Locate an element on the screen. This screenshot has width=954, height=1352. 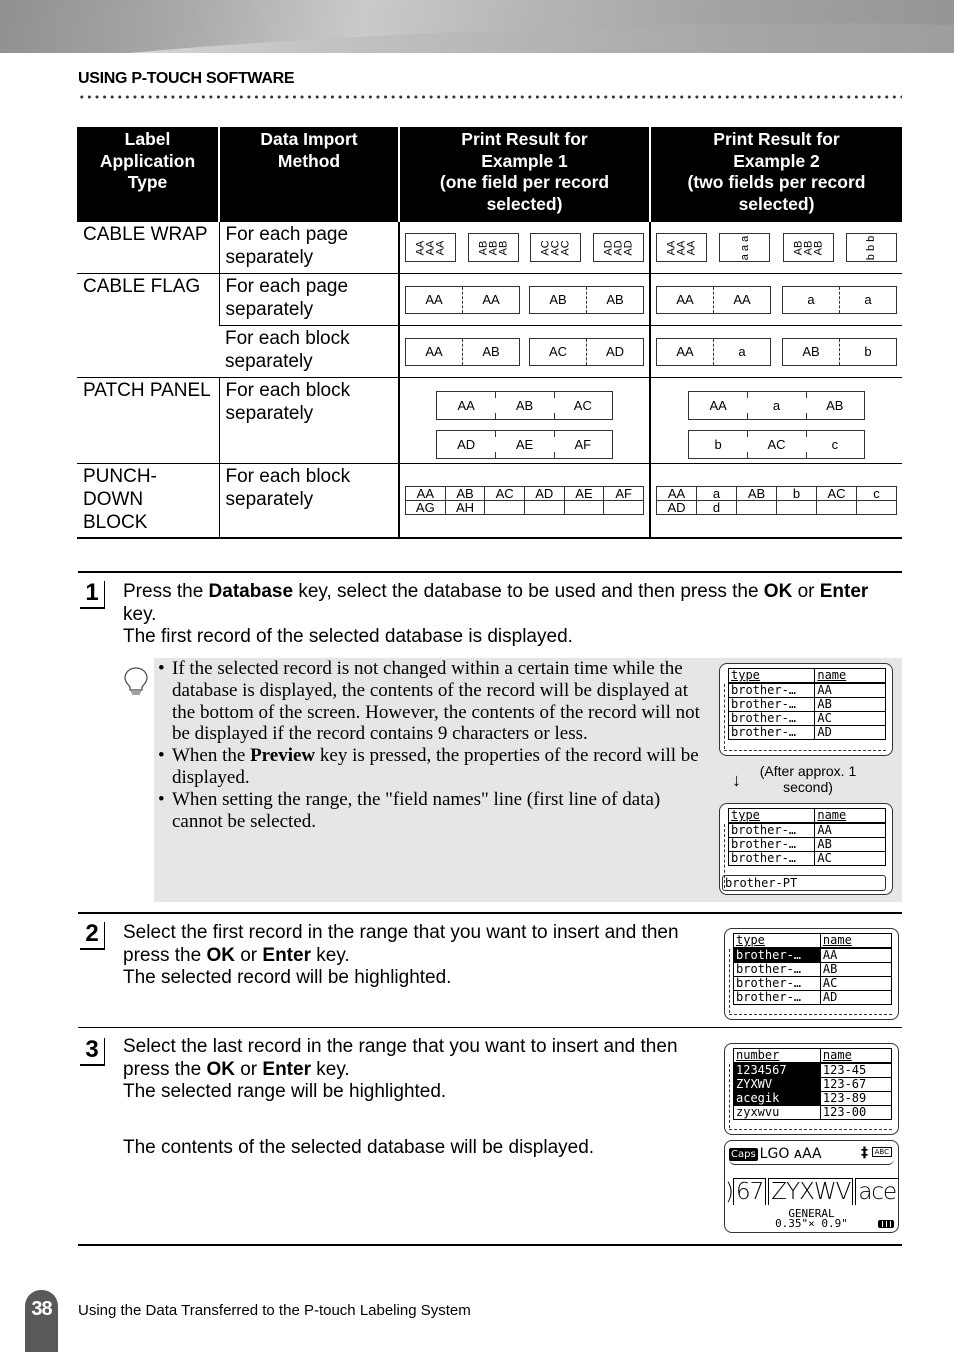
bold-key: OK is located at coordinates (220, 1069).